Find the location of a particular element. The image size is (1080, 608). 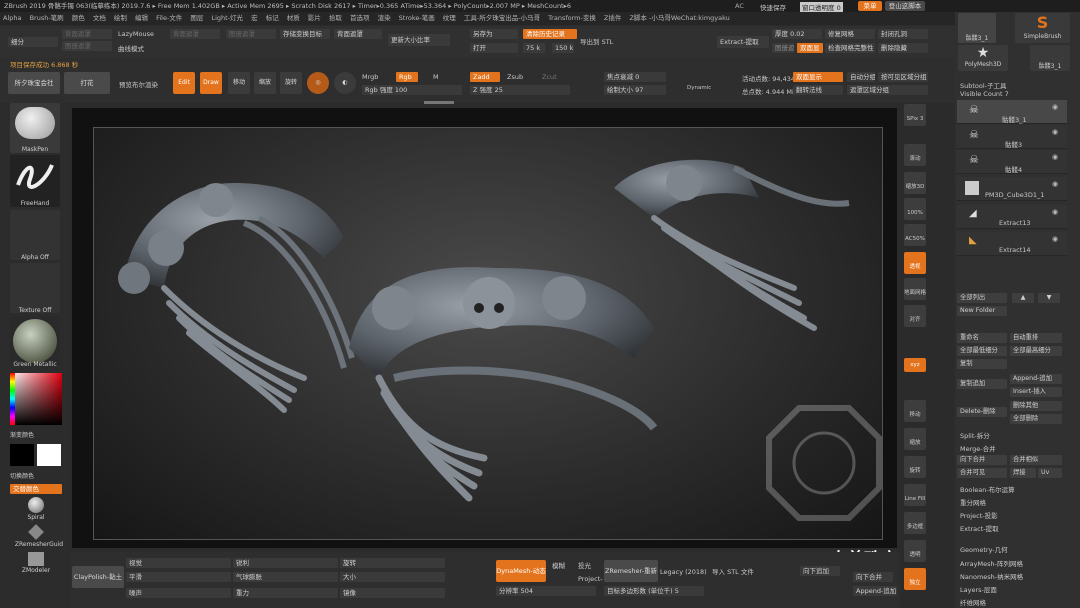

target-polycount-slider: 目标多边形数 (单位千) 5 is located at coordinates (654, 591).